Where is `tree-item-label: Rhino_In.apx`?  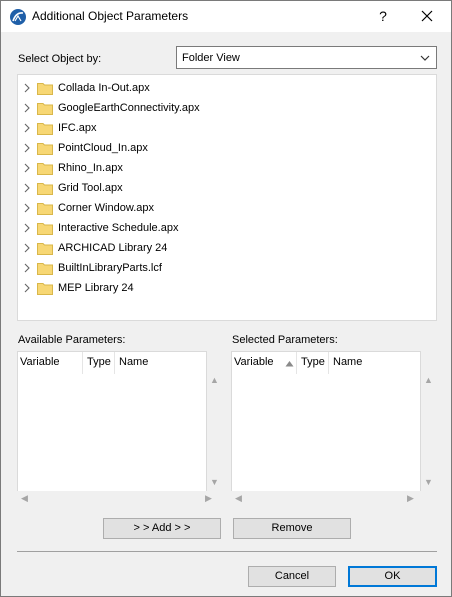 tree-item-label: Rhino_In.apx is located at coordinates (90, 168).